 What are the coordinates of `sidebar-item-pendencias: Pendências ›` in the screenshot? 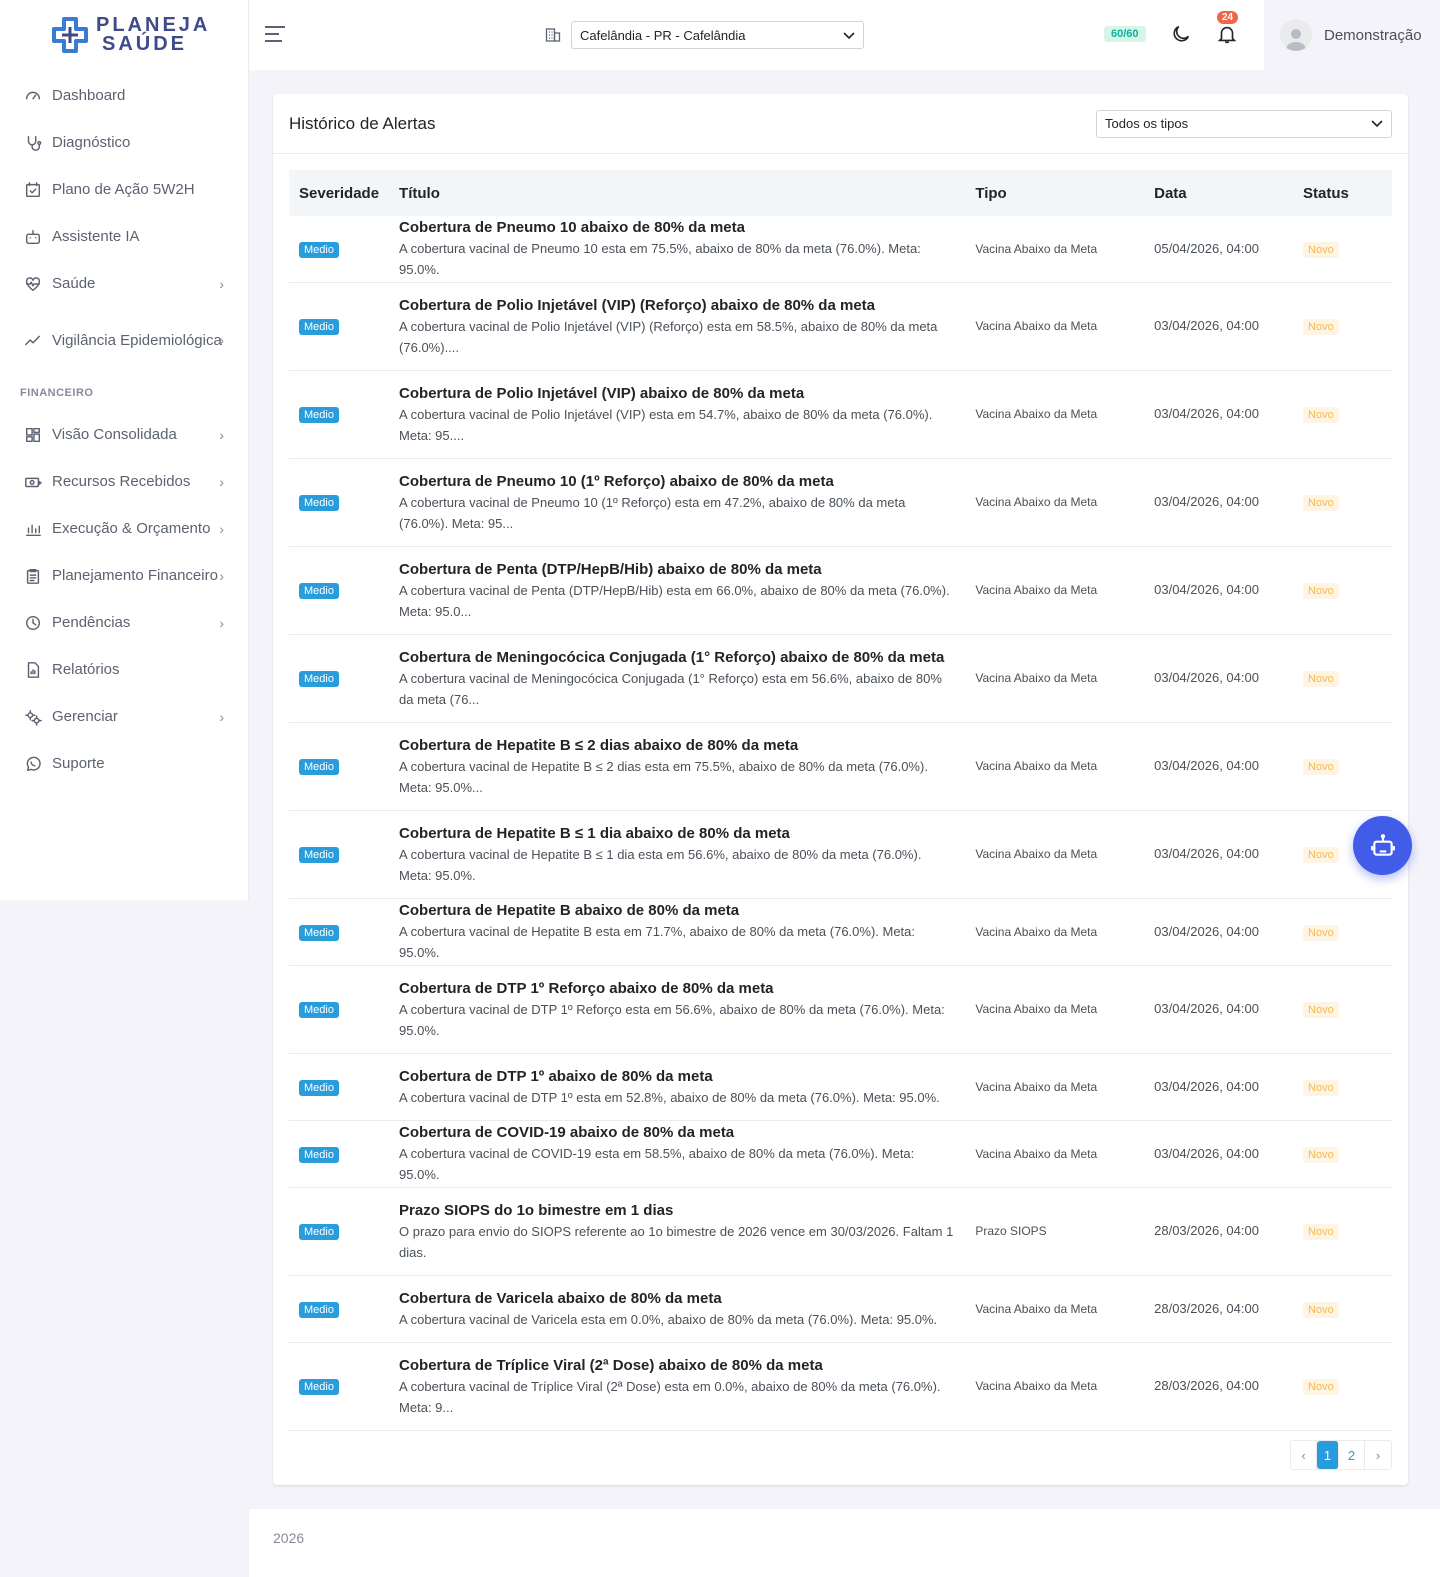 It's located at (124, 622).